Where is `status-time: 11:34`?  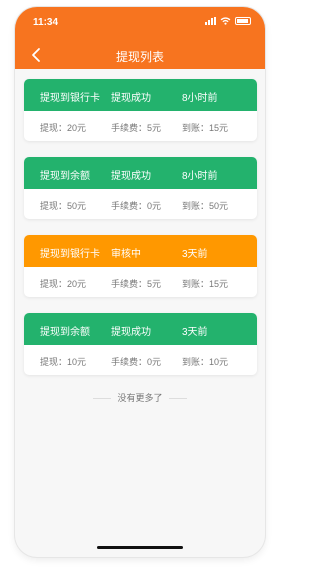
status-time: 11:34 is located at coordinates (46, 22).